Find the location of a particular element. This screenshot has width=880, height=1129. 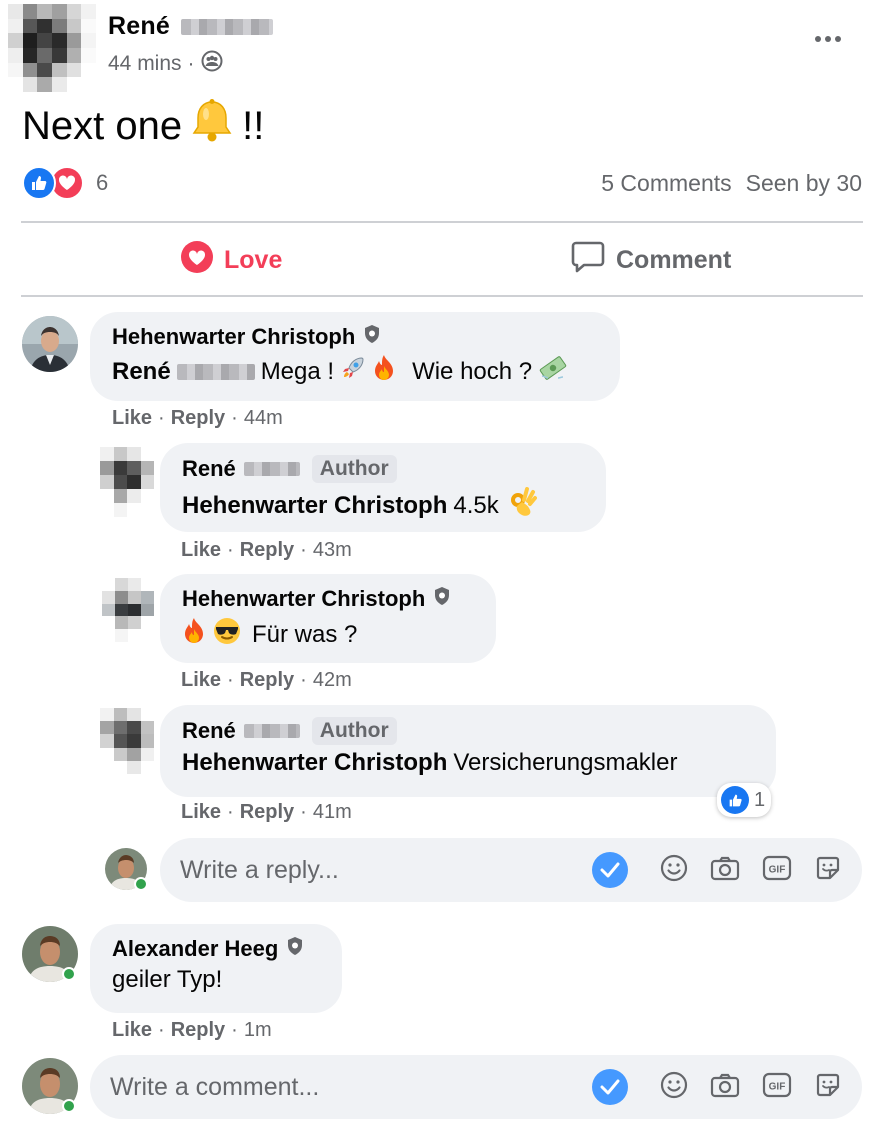

like-reaction-icon is located at coordinates (39, 183).